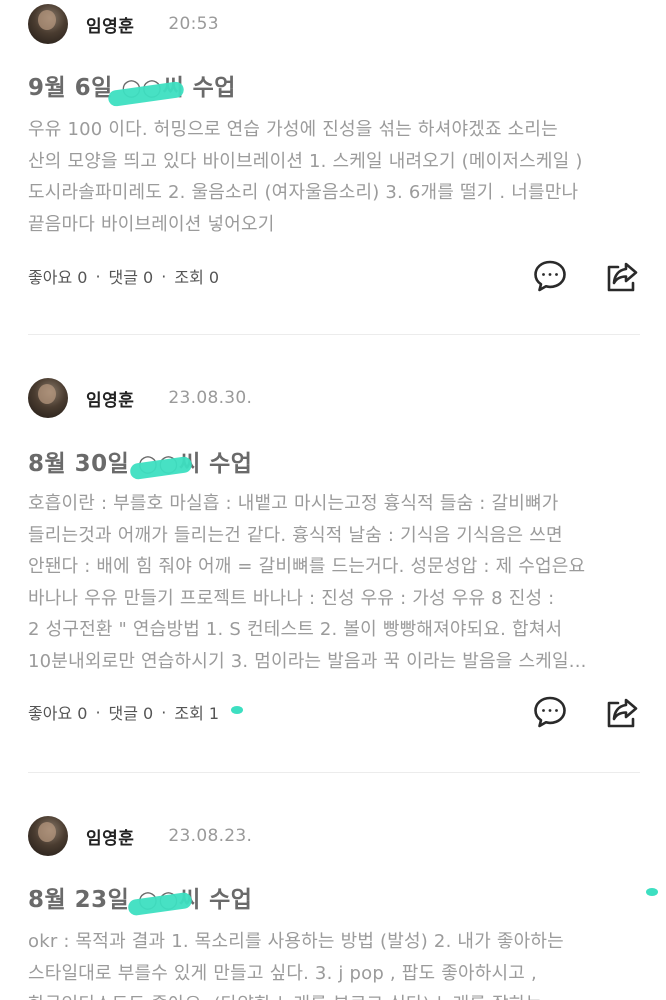  I want to click on post-footer: 좋아요 0 · 댓글 0 · 조회 1, so click(334, 712).